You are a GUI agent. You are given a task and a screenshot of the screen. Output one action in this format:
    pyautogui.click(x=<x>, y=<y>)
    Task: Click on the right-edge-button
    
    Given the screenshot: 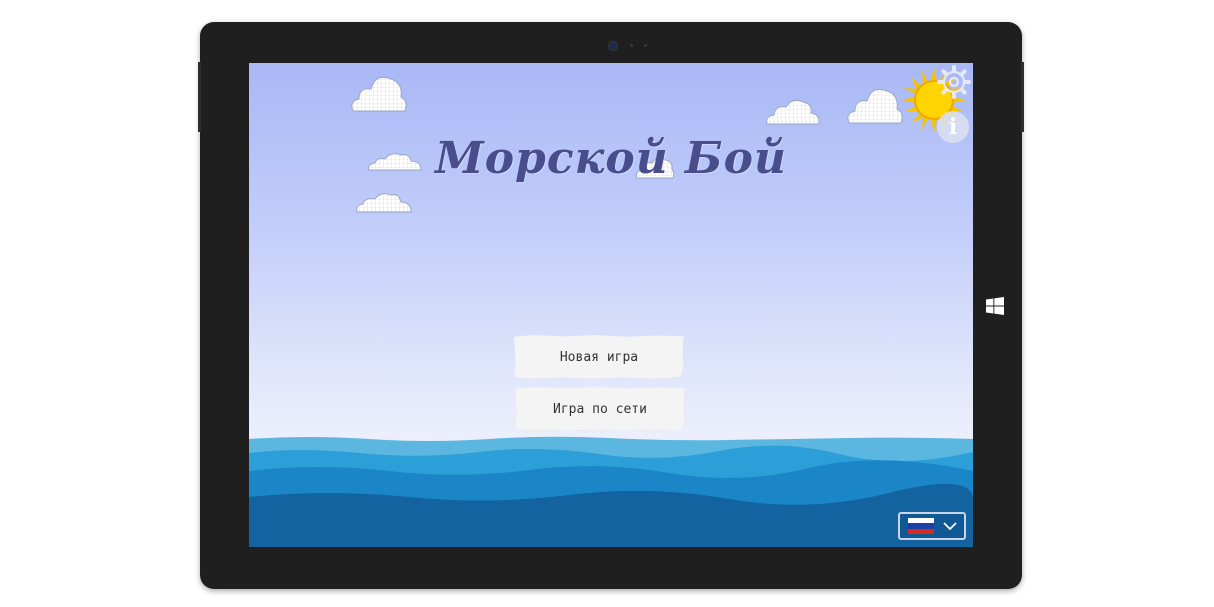 What is the action you would take?
    pyautogui.click(x=1022, y=97)
    